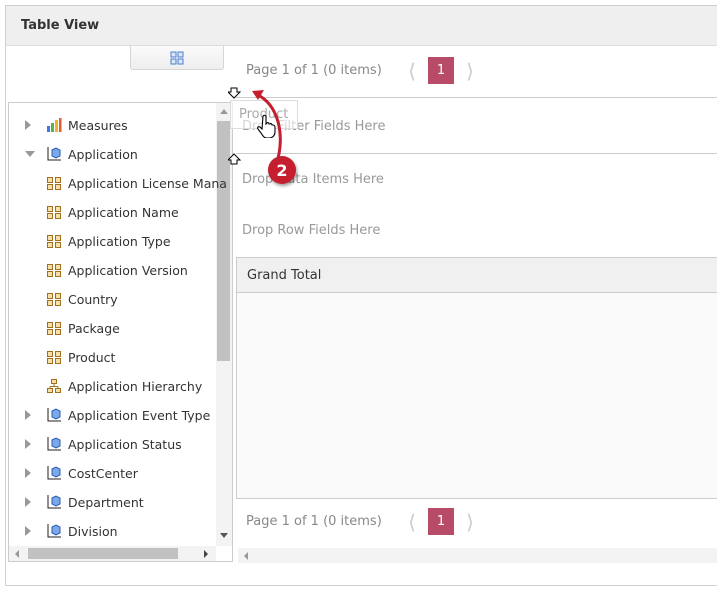 This screenshot has height=589, width=717. I want to click on tree-item-label: Department, so click(106, 502).